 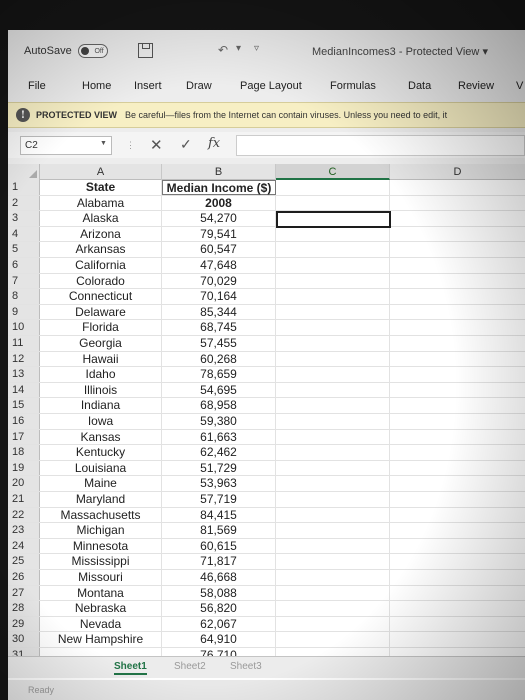 I want to click on cell-a: Georgia, so click(x=101, y=343).